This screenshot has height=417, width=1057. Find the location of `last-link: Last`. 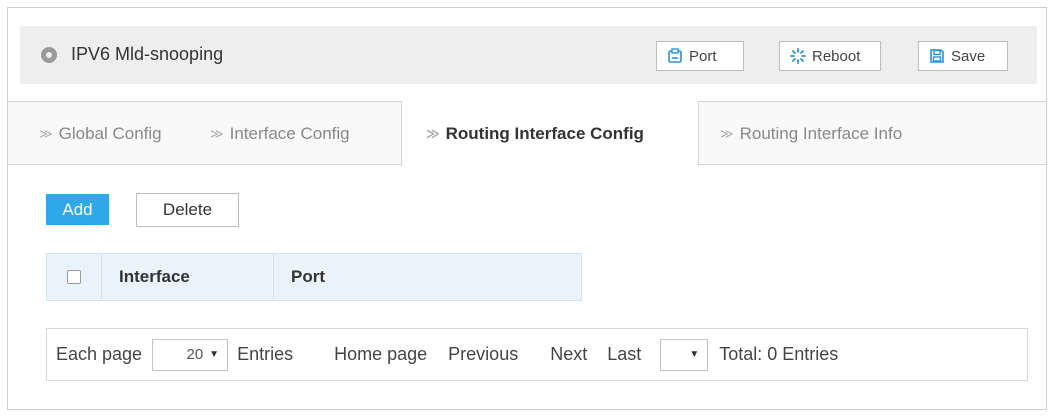

last-link: Last is located at coordinates (624, 354).